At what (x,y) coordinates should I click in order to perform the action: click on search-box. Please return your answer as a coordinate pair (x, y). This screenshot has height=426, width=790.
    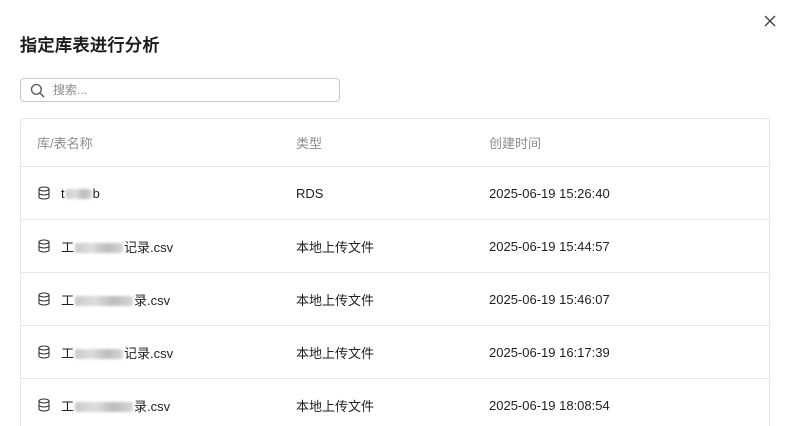
    Looking at the image, I should click on (180, 90).